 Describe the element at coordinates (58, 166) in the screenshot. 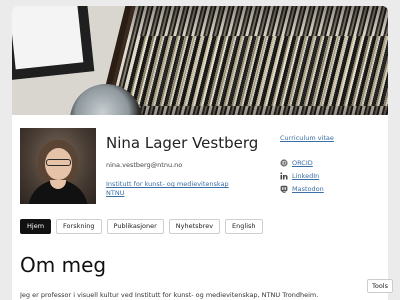

I see `profile-photo` at that location.